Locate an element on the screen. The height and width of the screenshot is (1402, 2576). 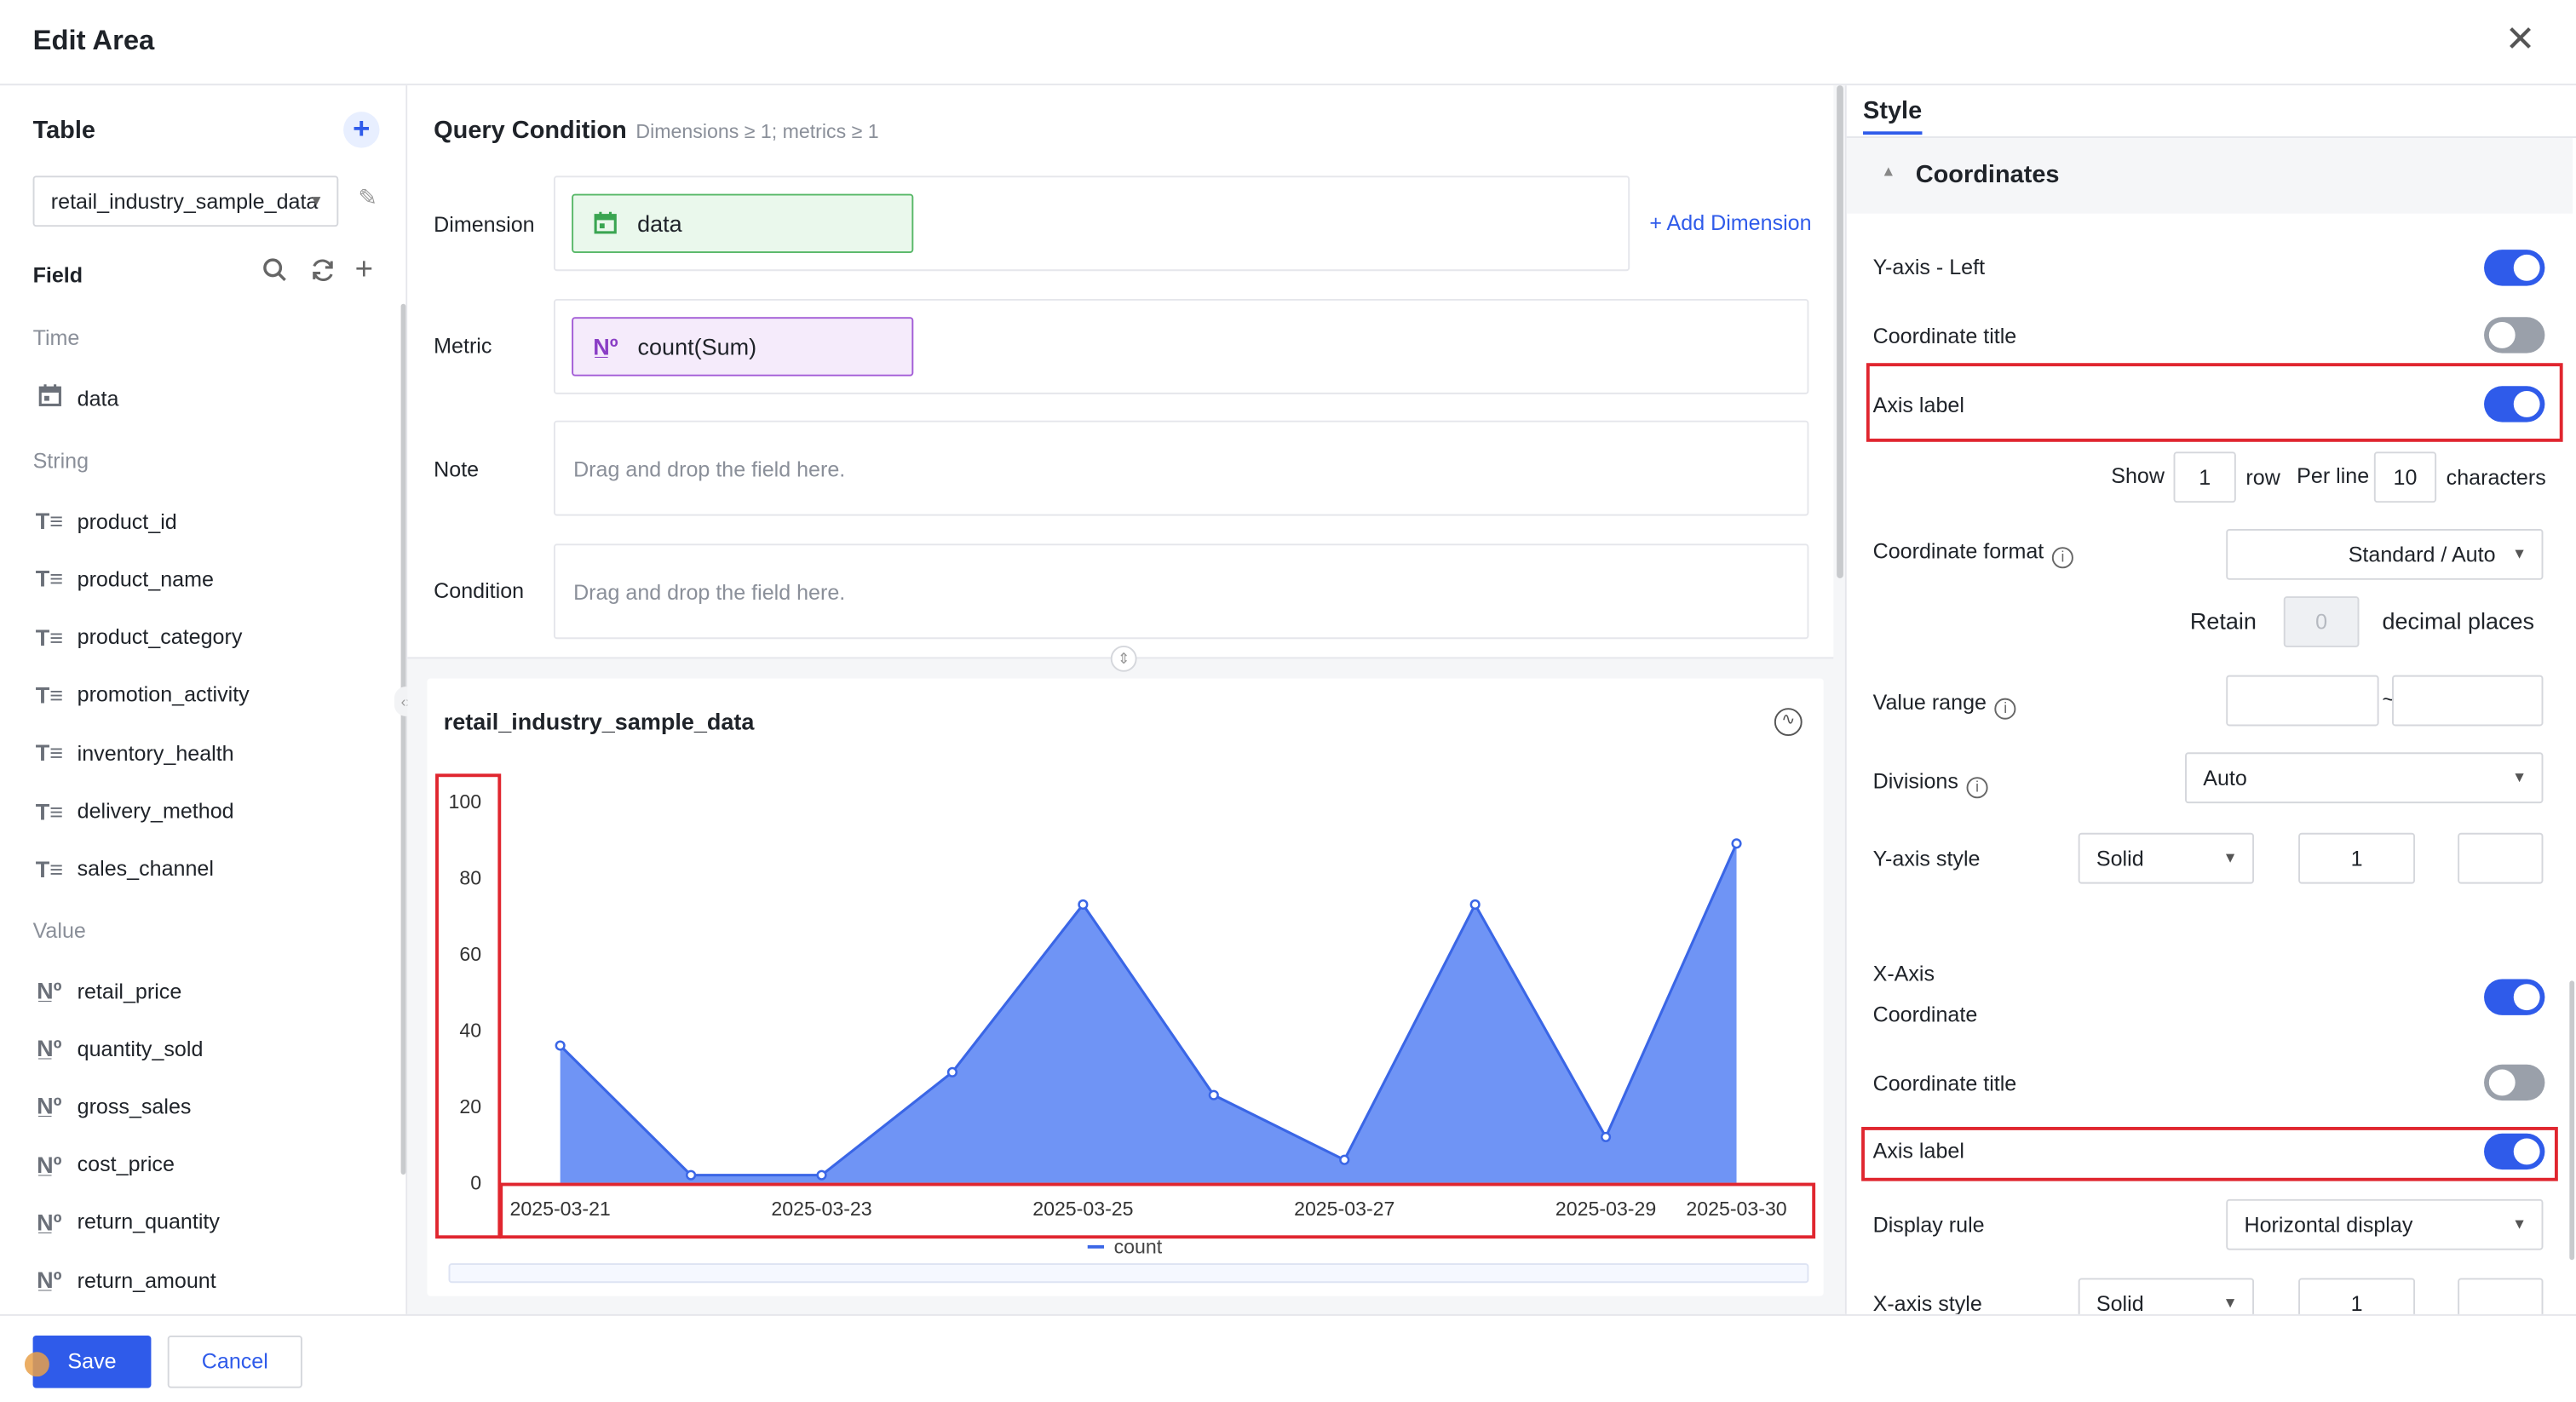
per-line-input: 10 is located at coordinates (2405, 477).